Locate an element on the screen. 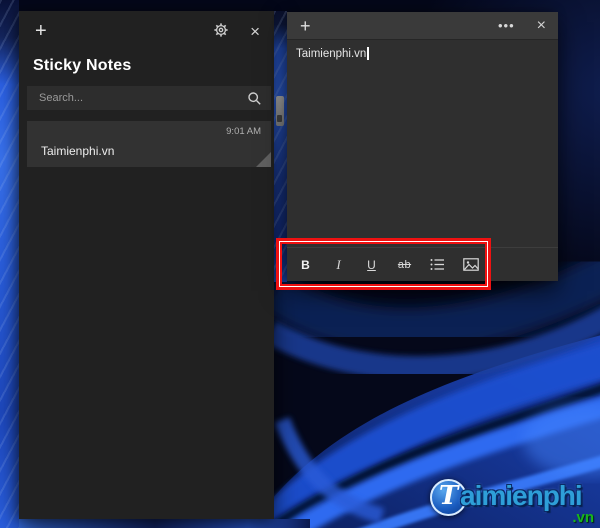 This screenshot has width=600, height=528. close-list-button: × is located at coordinates (255, 31).